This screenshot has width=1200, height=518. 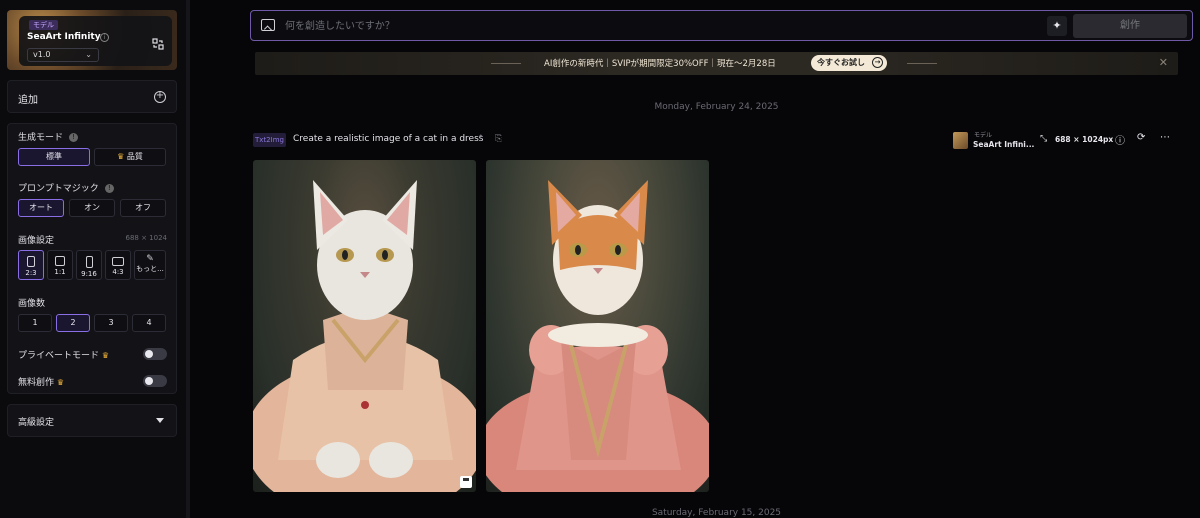 What do you see at coordinates (268, 25) in the screenshot?
I see `image-upload-icon` at bounding box center [268, 25].